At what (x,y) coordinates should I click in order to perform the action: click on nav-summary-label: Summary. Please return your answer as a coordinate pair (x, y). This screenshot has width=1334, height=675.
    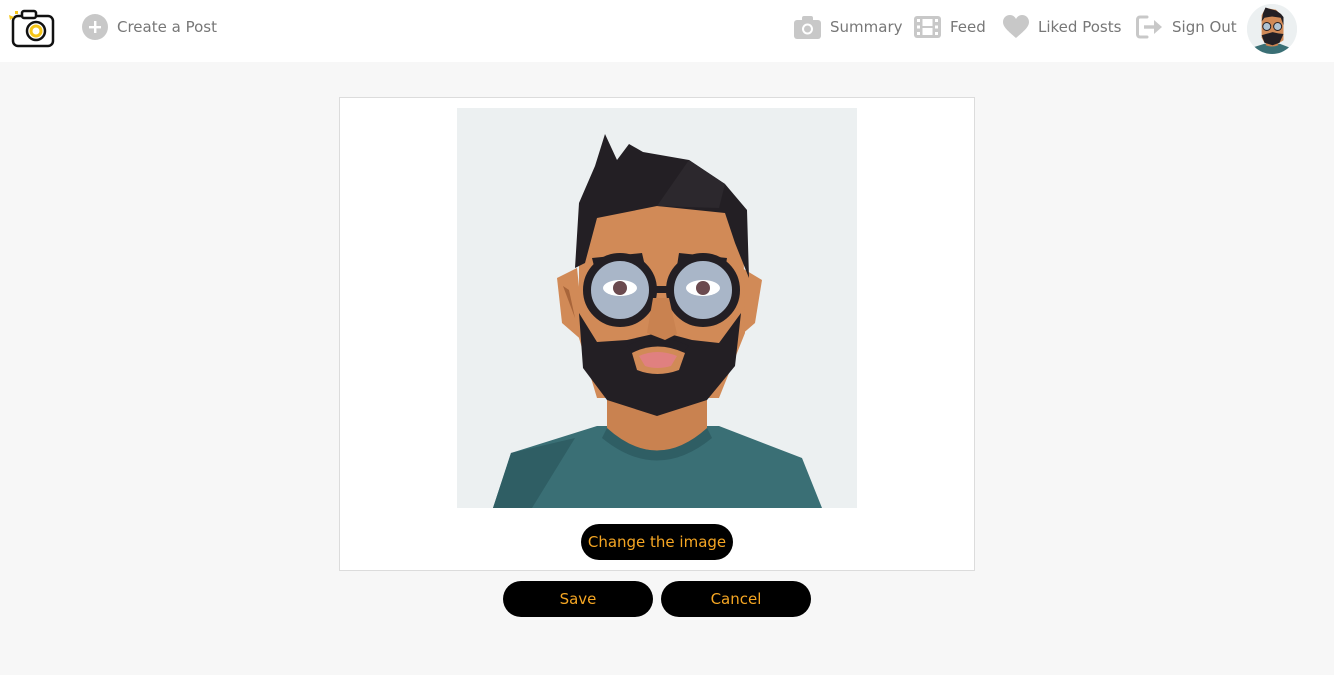
    Looking at the image, I should click on (866, 27).